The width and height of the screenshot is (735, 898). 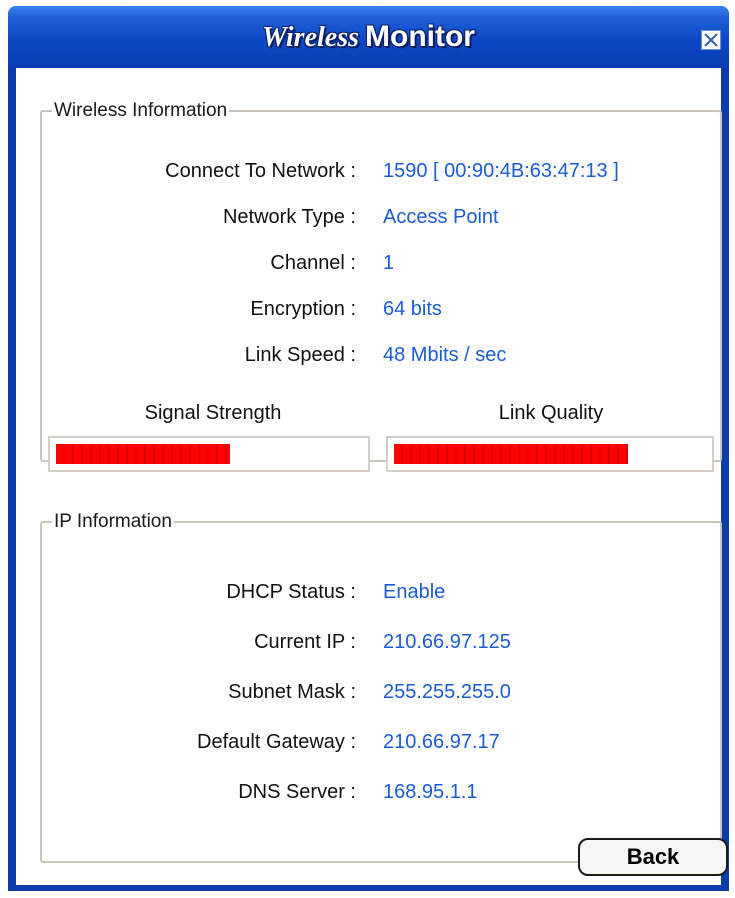 I want to click on current-ip-label: Current IP :, so click(x=305, y=642).